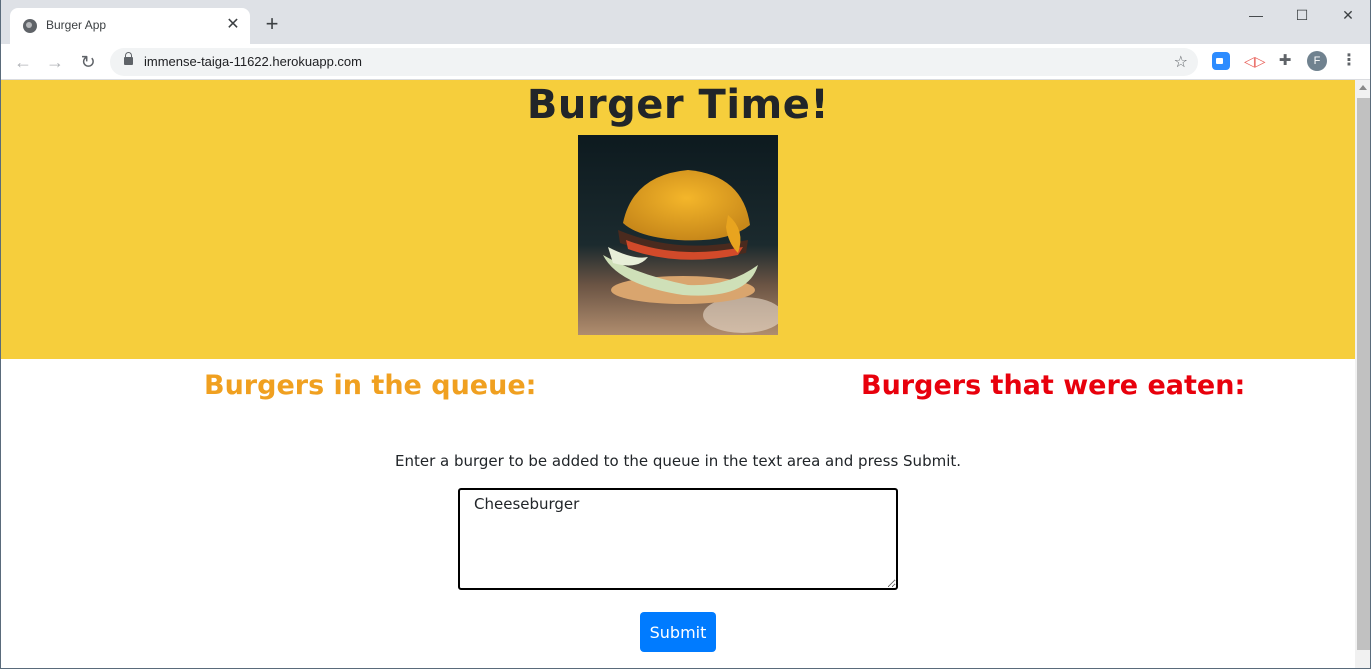  Describe the element at coordinates (30, 26) in the screenshot. I see `globe-icon` at that location.